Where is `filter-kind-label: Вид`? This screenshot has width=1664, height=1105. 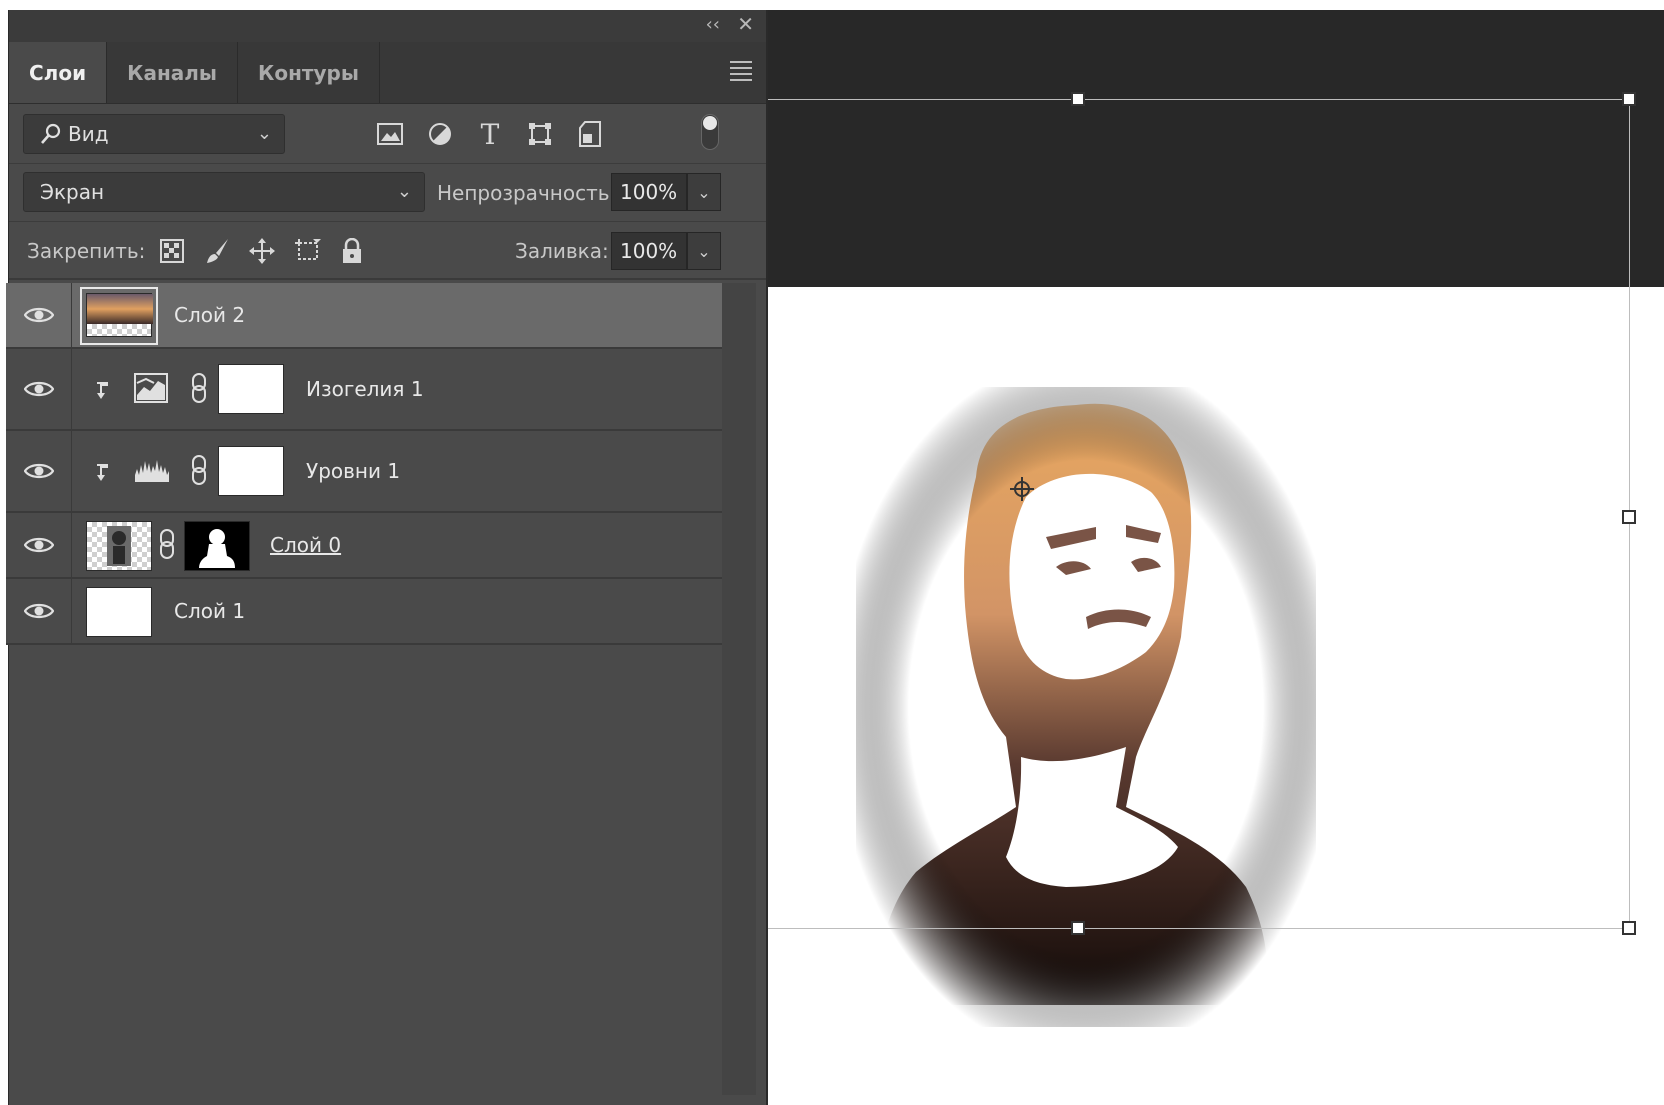 filter-kind-label: Вид is located at coordinates (88, 134).